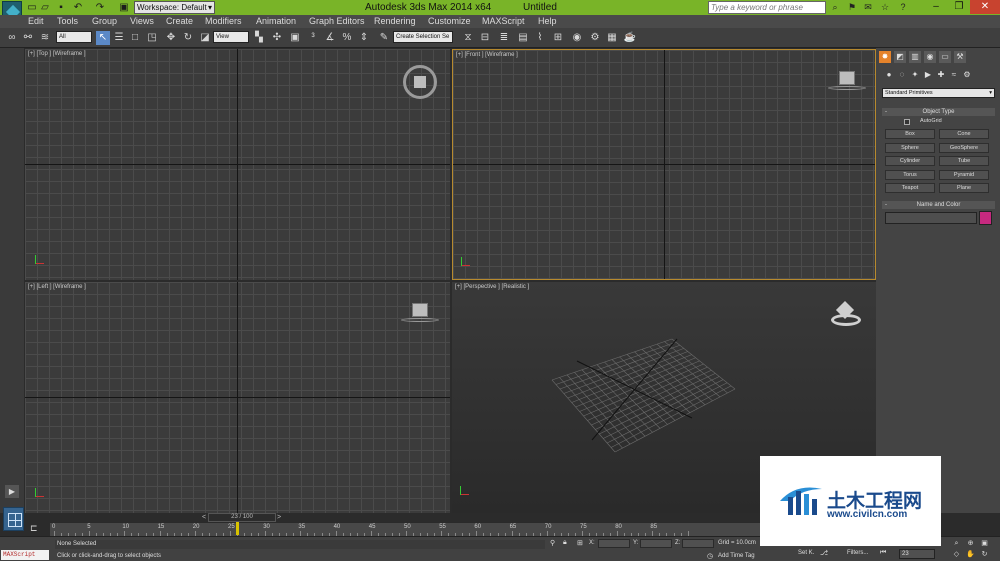 This screenshot has height=561, width=1000. What do you see at coordinates (100, 7) in the screenshot?
I see `redo-icon: ↷` at bounding box center [100, 7].